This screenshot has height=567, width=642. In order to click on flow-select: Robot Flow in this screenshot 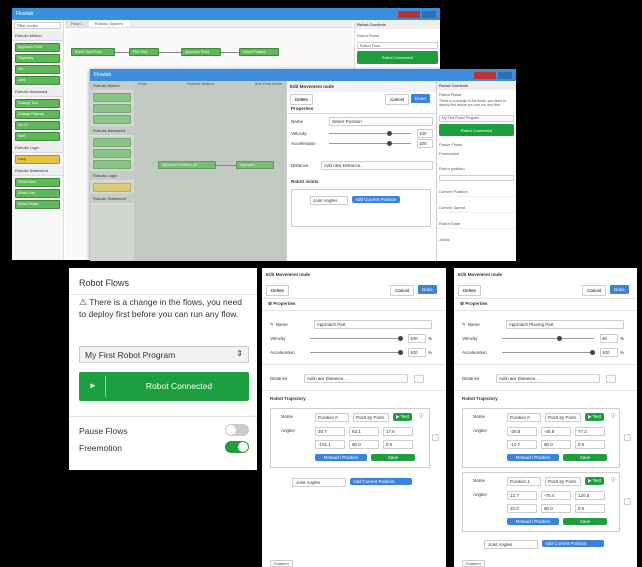, I will do `click(397, 45)`.